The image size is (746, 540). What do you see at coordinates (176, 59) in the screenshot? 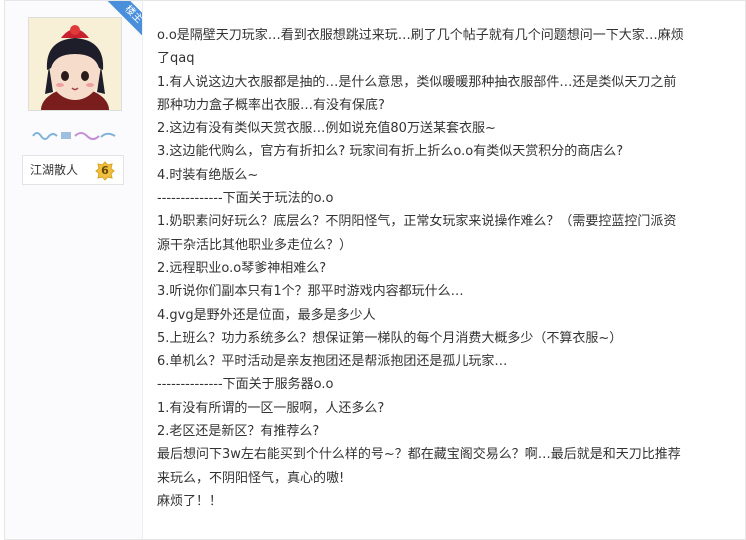
I see `content-line: 了qaq` at bounding box center [176, 59].